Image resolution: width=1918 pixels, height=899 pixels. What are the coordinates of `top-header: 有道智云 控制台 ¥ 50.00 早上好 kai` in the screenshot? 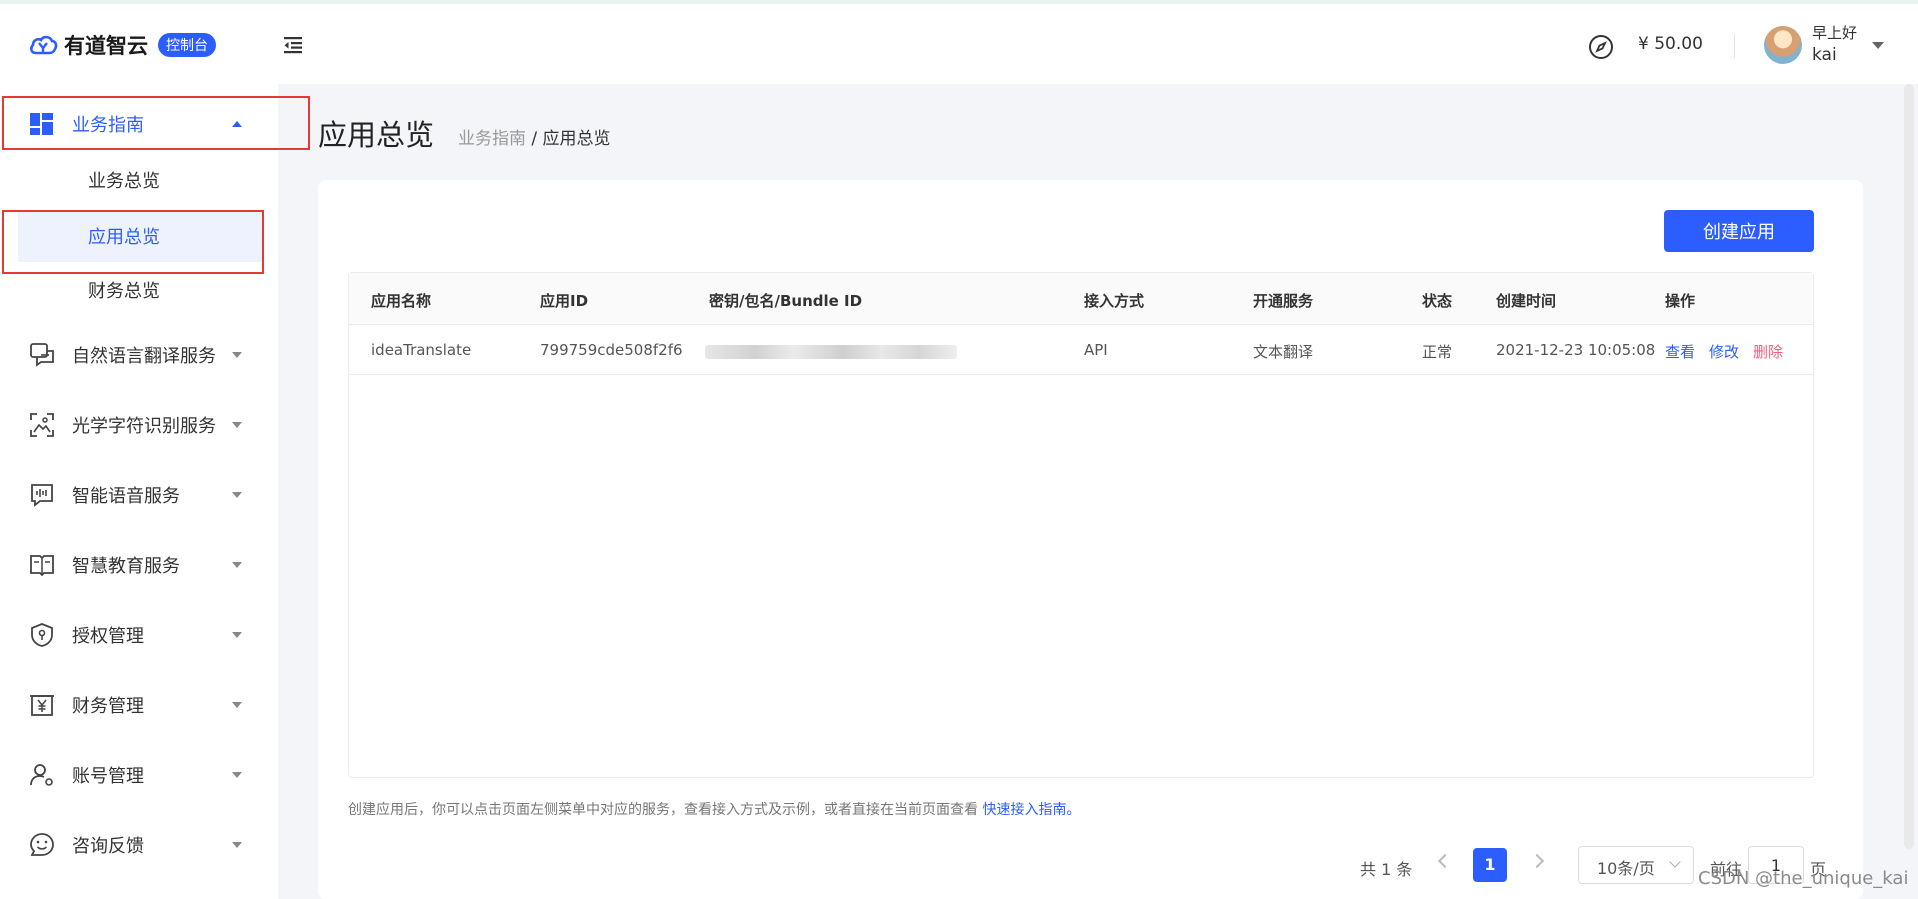 It's located at (959, 44).